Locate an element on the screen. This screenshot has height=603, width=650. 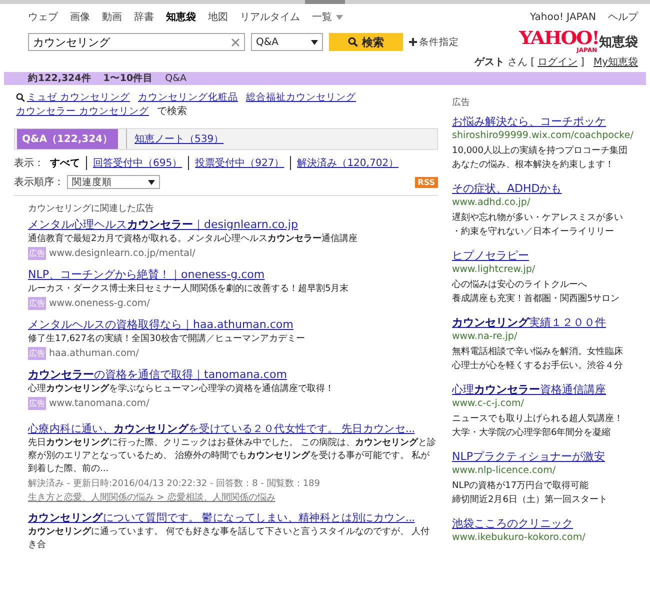
ad-description: 心理士が心を軽くするお手伝い。渋谷４分 is located at coordinates (537, 366).